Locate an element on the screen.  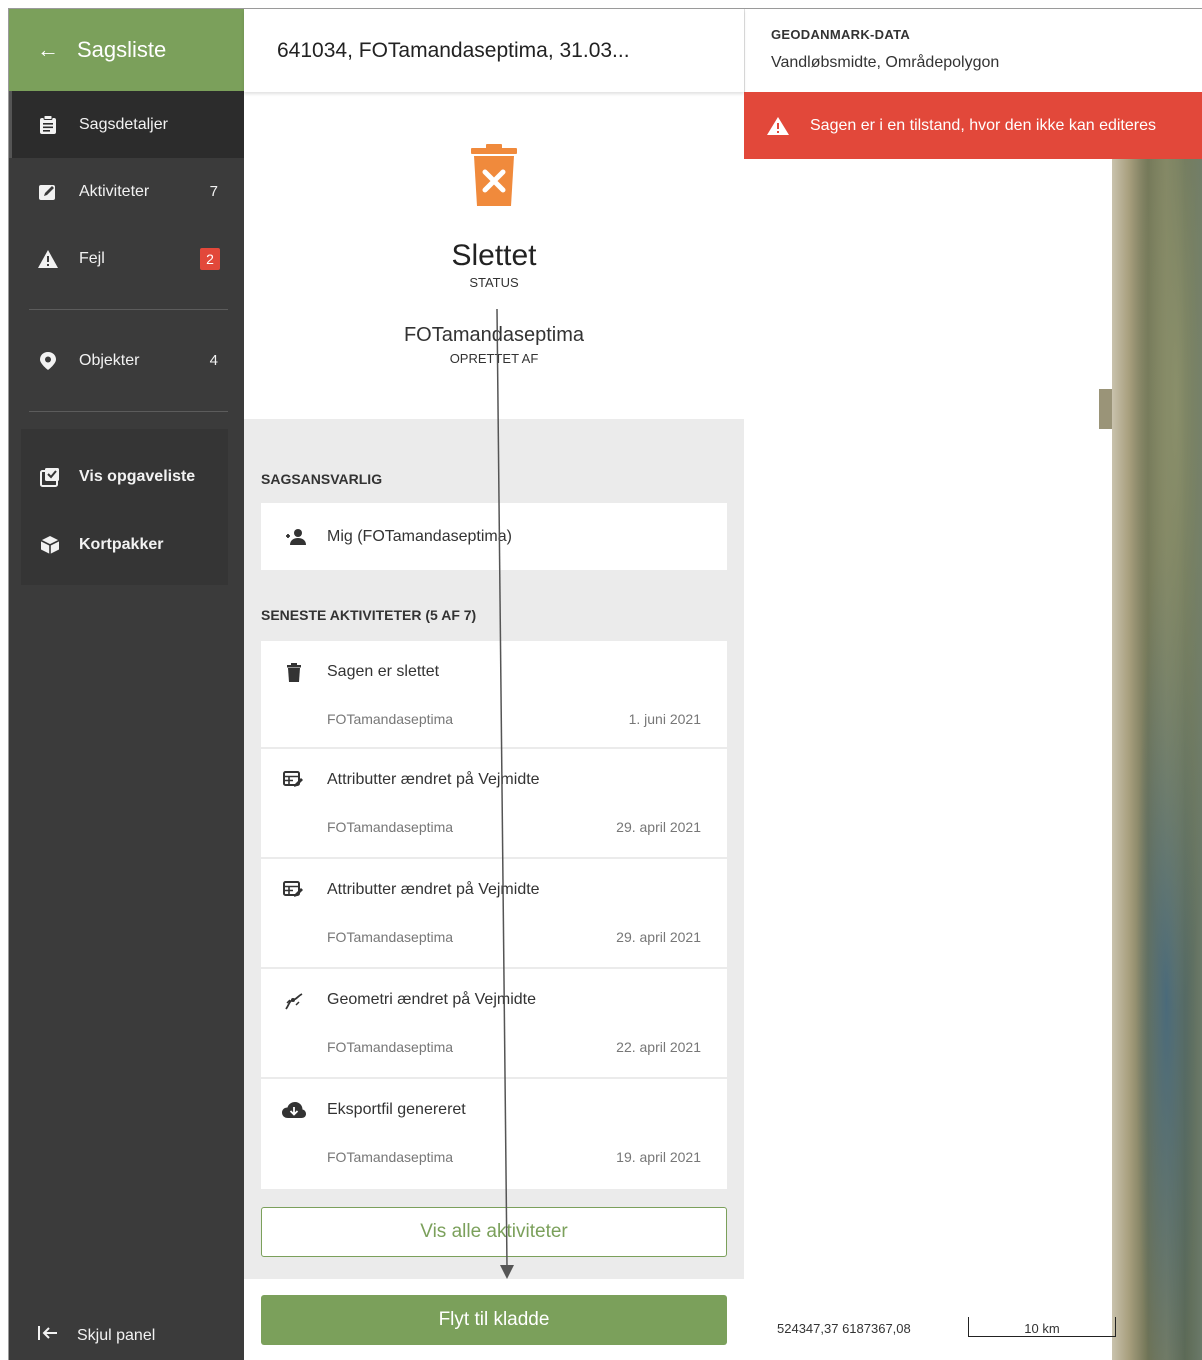
show-all-activities-button: Vis alle aktiviteter is located at coordinates (494, 1232).